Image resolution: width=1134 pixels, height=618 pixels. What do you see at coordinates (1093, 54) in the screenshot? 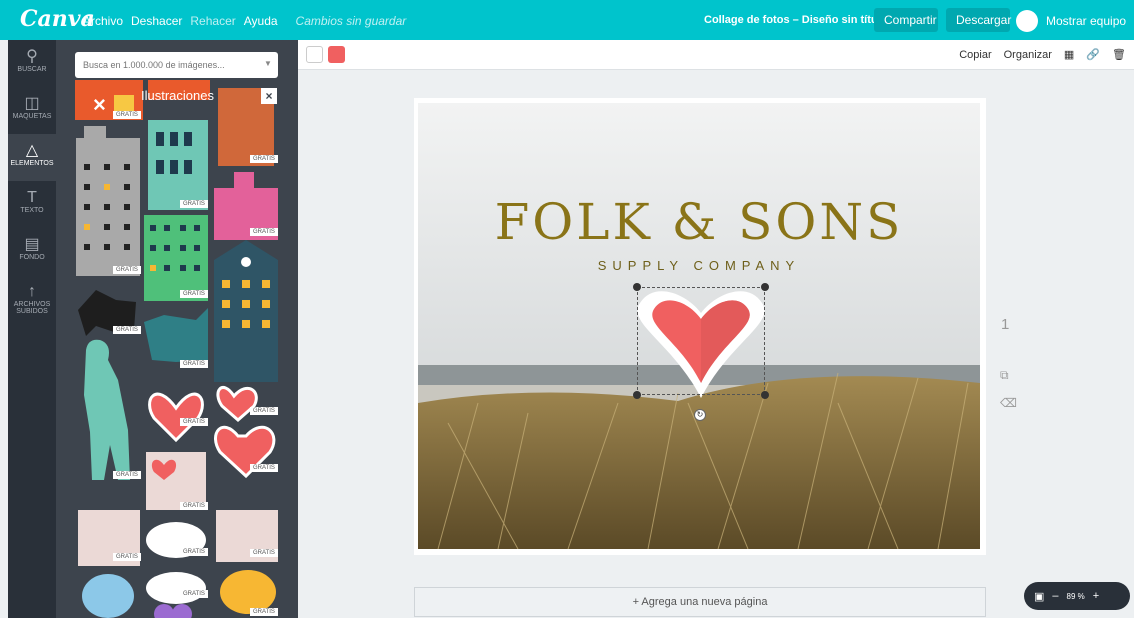
I see `link-icon: 🔗` at bounding box center [1093, 54].